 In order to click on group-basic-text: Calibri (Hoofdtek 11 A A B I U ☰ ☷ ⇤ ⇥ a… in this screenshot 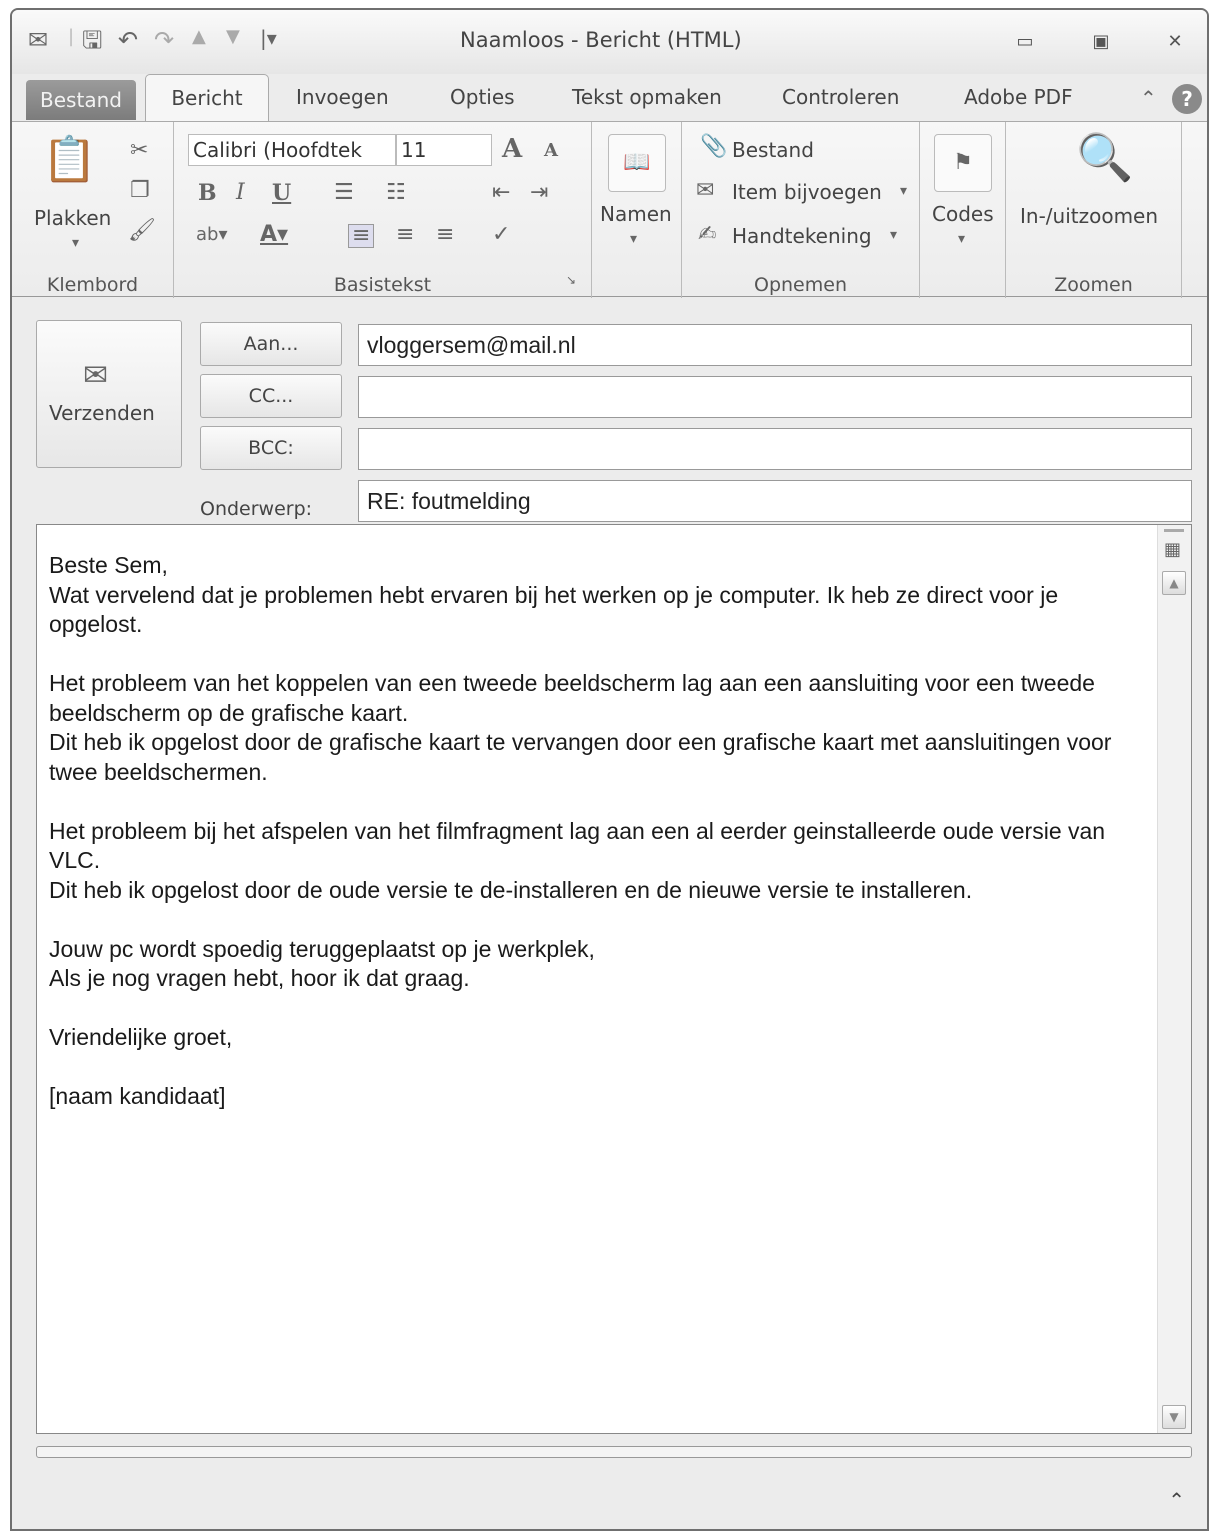, I will do `click(383, 210)`.